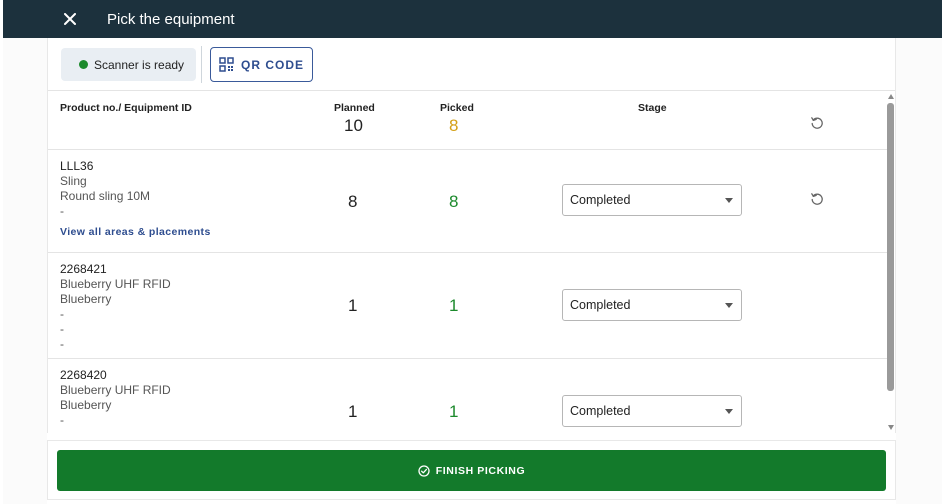 Image resolution: width=945 pixels, height=504 pixels. Describe the element at coordinates (472, 19) in the screenshot. I see `top-bar: Pick the equipment` at that location.